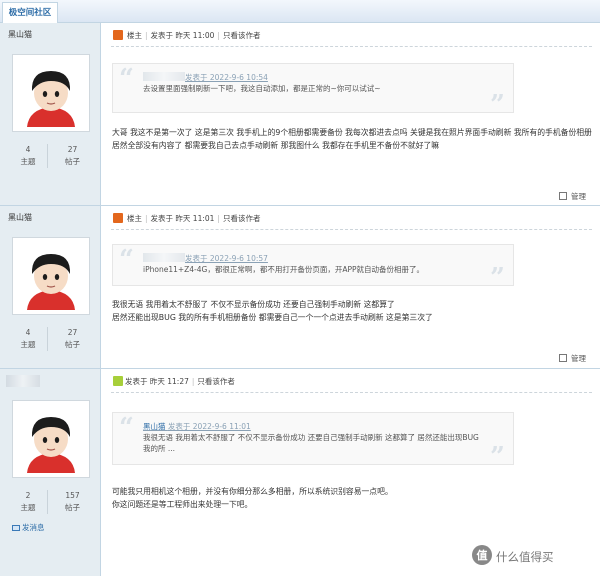 The height and width of the screenshot is (576, 600). I want to click on watermark: 值 什么值得买, so click(512, 557).